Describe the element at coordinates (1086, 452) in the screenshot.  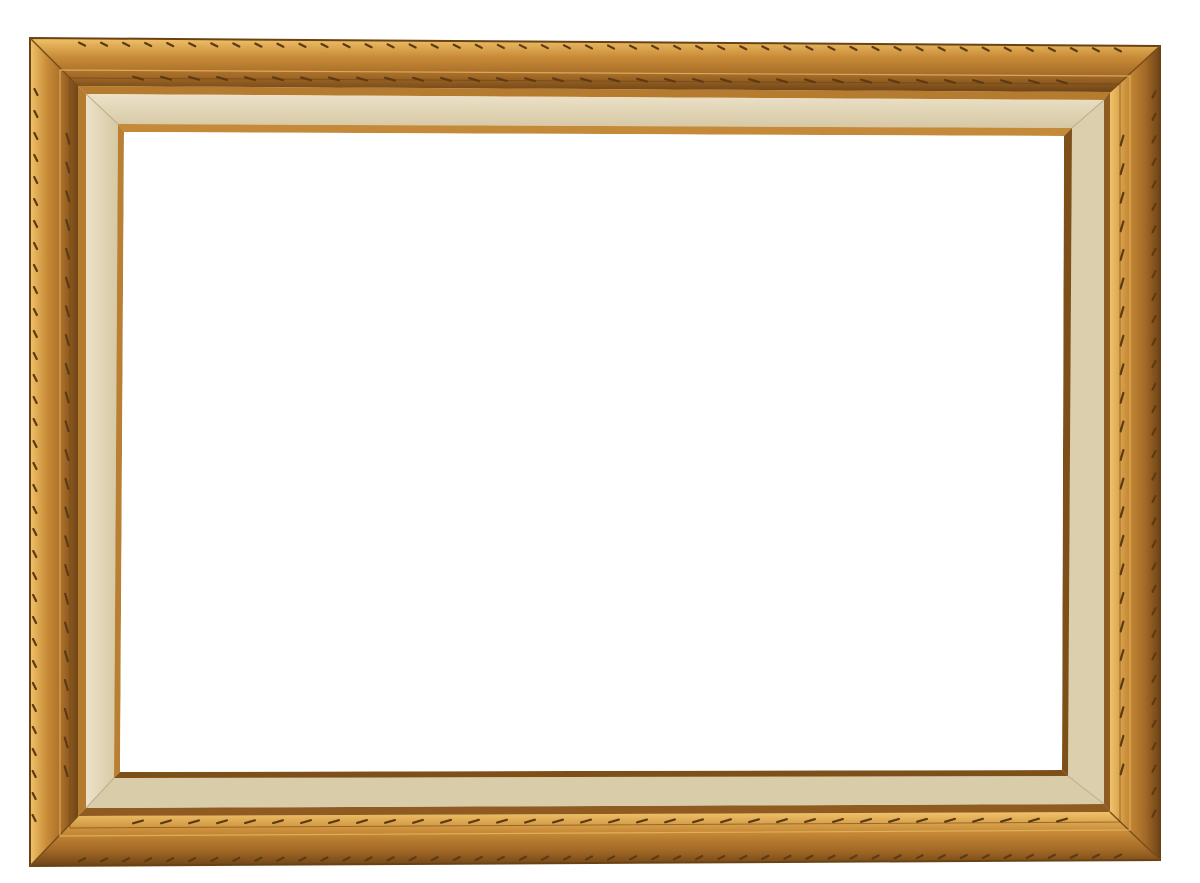
I see `liner-right` at that location.